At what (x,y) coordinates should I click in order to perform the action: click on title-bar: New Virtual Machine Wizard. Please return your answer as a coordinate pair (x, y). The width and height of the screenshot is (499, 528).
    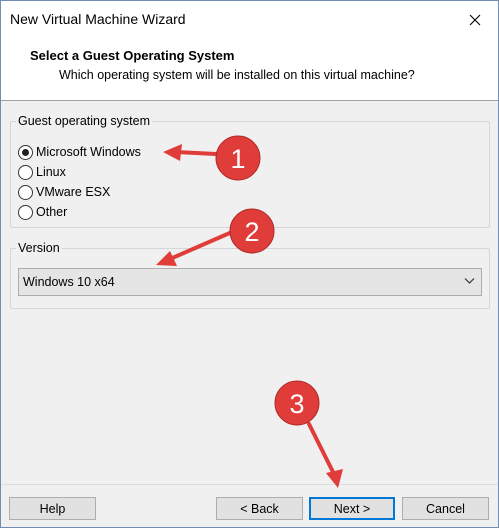
    Looking at the image, I should click on (249, 20).